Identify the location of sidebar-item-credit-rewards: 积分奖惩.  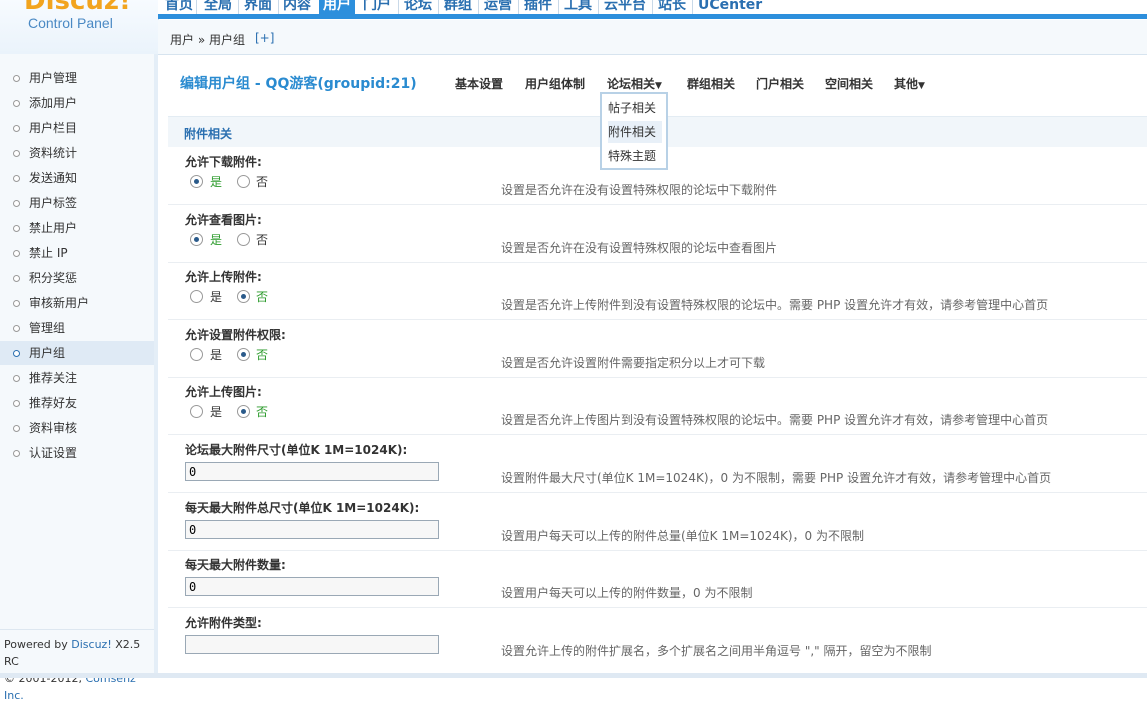
(77, 278).